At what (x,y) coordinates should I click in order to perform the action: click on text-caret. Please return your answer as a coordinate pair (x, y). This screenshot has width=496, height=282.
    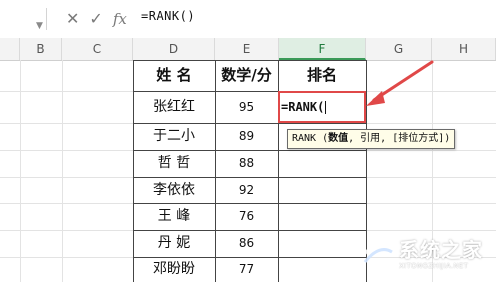
    Looking at the image, I should click on (326, 107).